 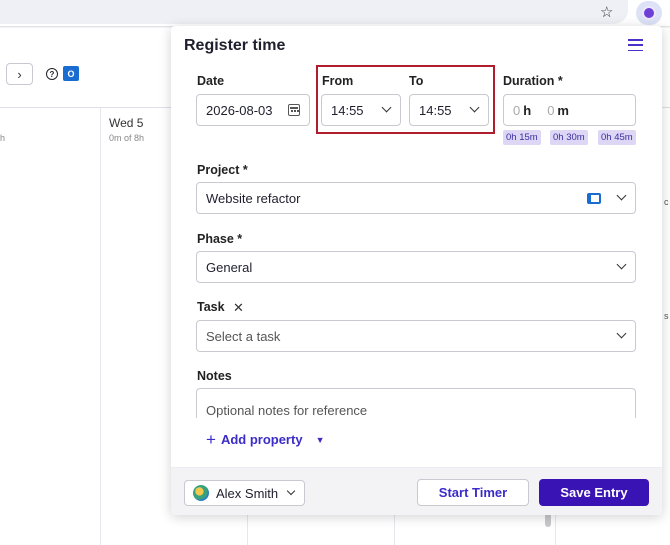 I want to click on notes-textarea: Optional notes for reference, so click(x=416, y=403).